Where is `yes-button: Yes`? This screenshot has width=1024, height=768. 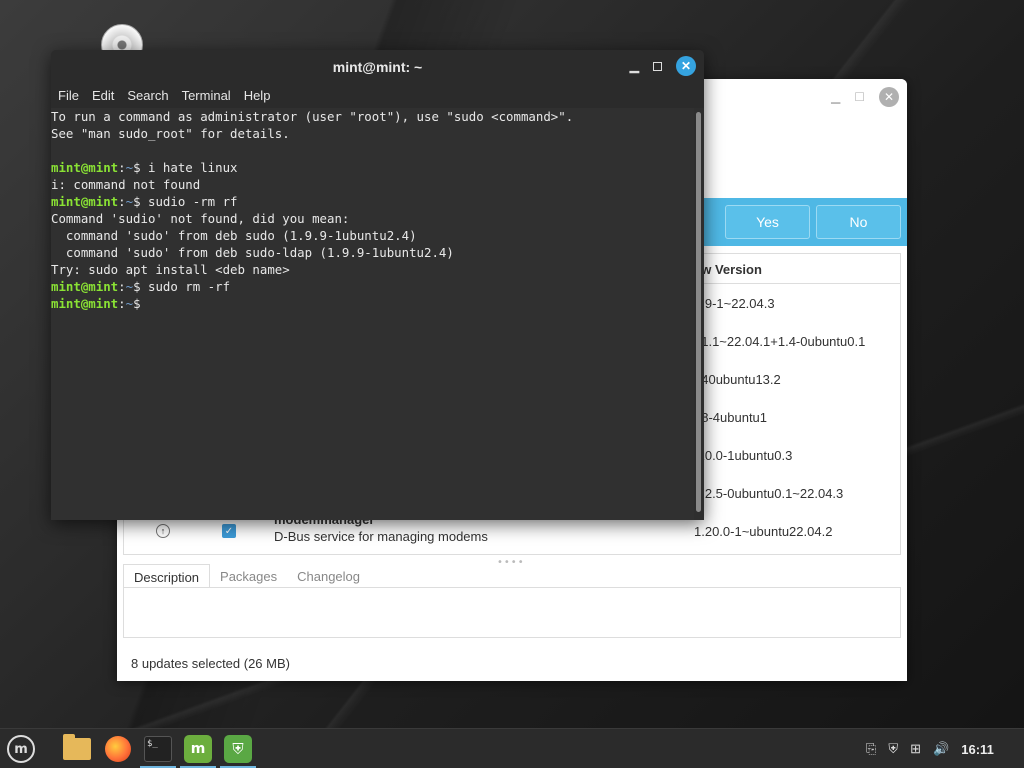
yes-button: Yes is located at coordinates (767, 222).